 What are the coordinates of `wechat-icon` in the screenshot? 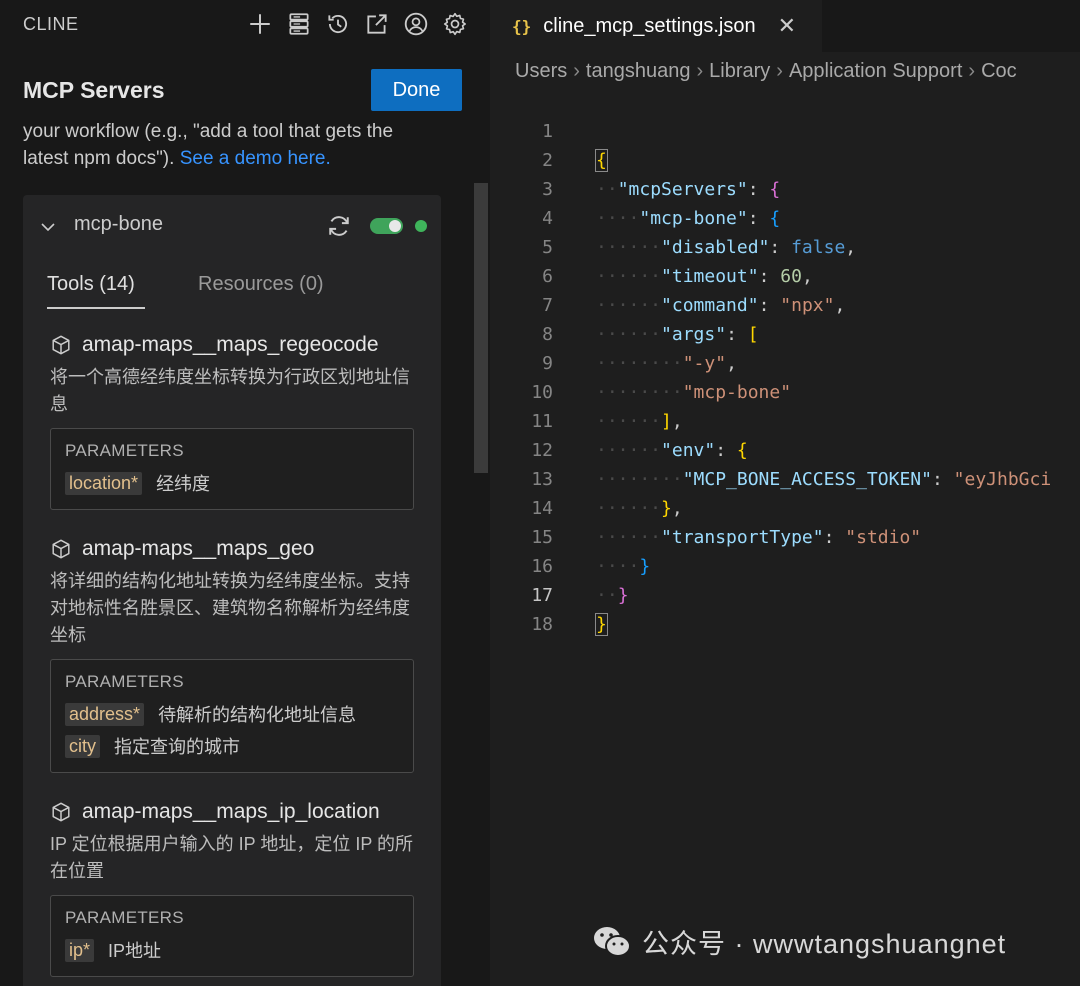 It's located at (612, 941).